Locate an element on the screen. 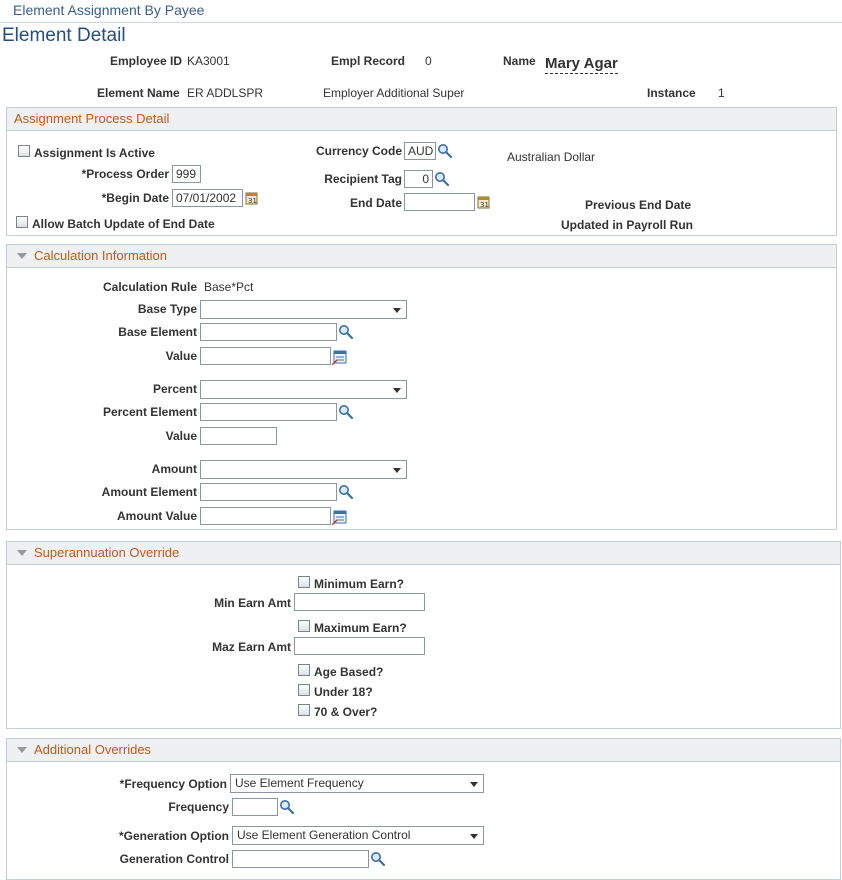 This screenshot has height=880, width=842. element-description: Employer Additional Super is located at coordinates (394, 93).